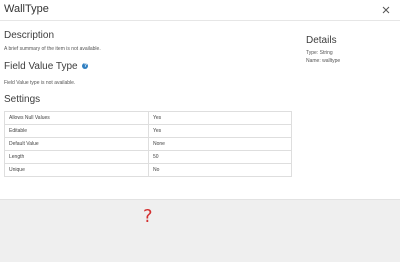 This screenshot has width=400, height=262. Describe the element at coordinates (76, 131) in the screenshot. I see `setting-label: Editable` at that location.